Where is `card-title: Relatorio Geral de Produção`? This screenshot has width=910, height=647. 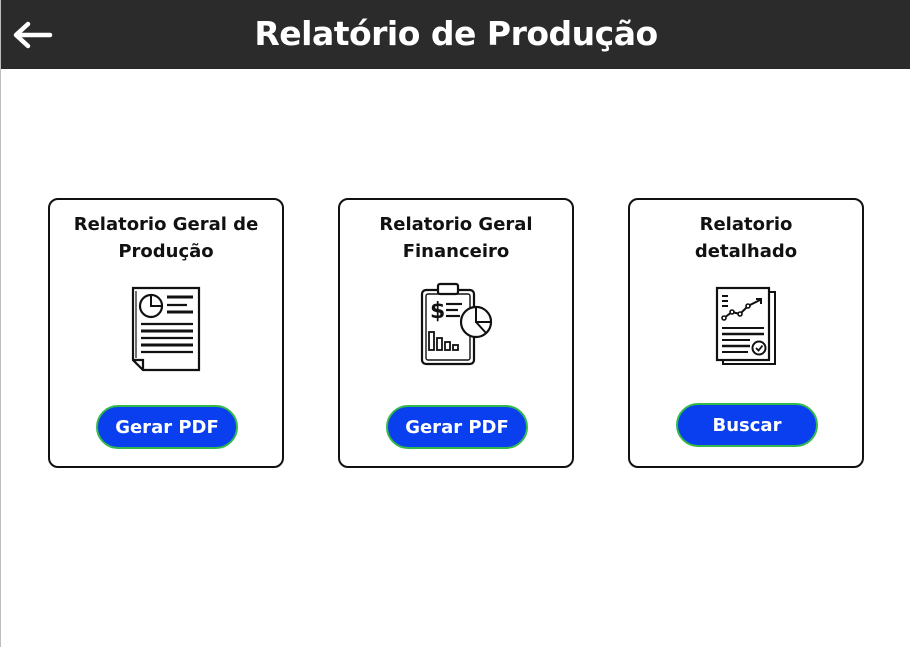 card-title: Relatorio Geral de Produção is located at coordinates (166, 238).